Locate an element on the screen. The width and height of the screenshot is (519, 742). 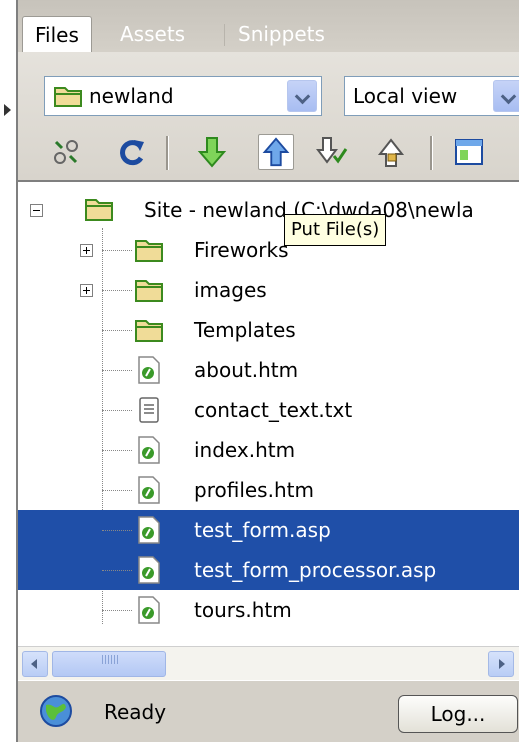
tree-item-label: images is located at coordinates (230, 290).